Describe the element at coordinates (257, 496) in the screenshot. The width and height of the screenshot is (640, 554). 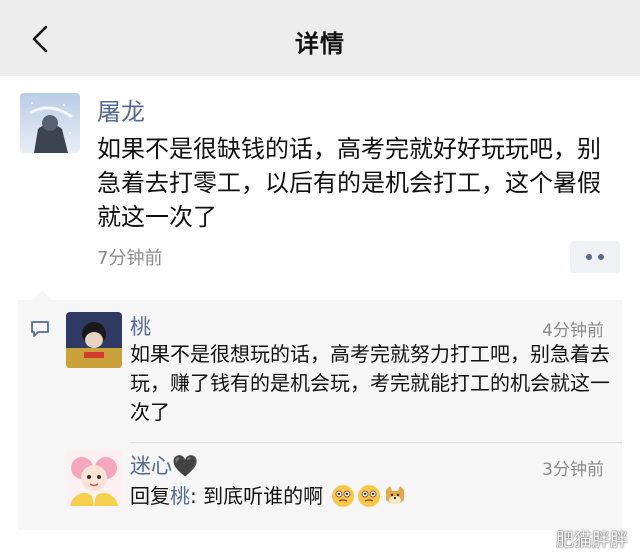
I see `reply-text: : 到底听谁的啊` at that location.